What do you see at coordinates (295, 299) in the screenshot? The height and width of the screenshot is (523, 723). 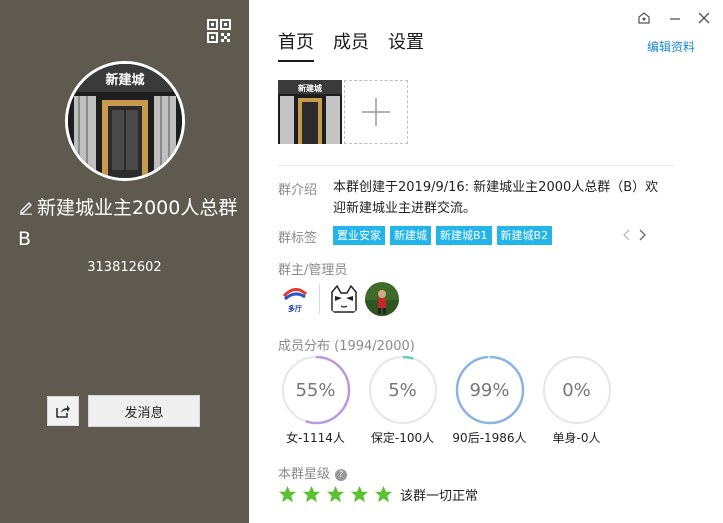 I see `owner-avatar: 多厅` at bounding box center [295, 299].